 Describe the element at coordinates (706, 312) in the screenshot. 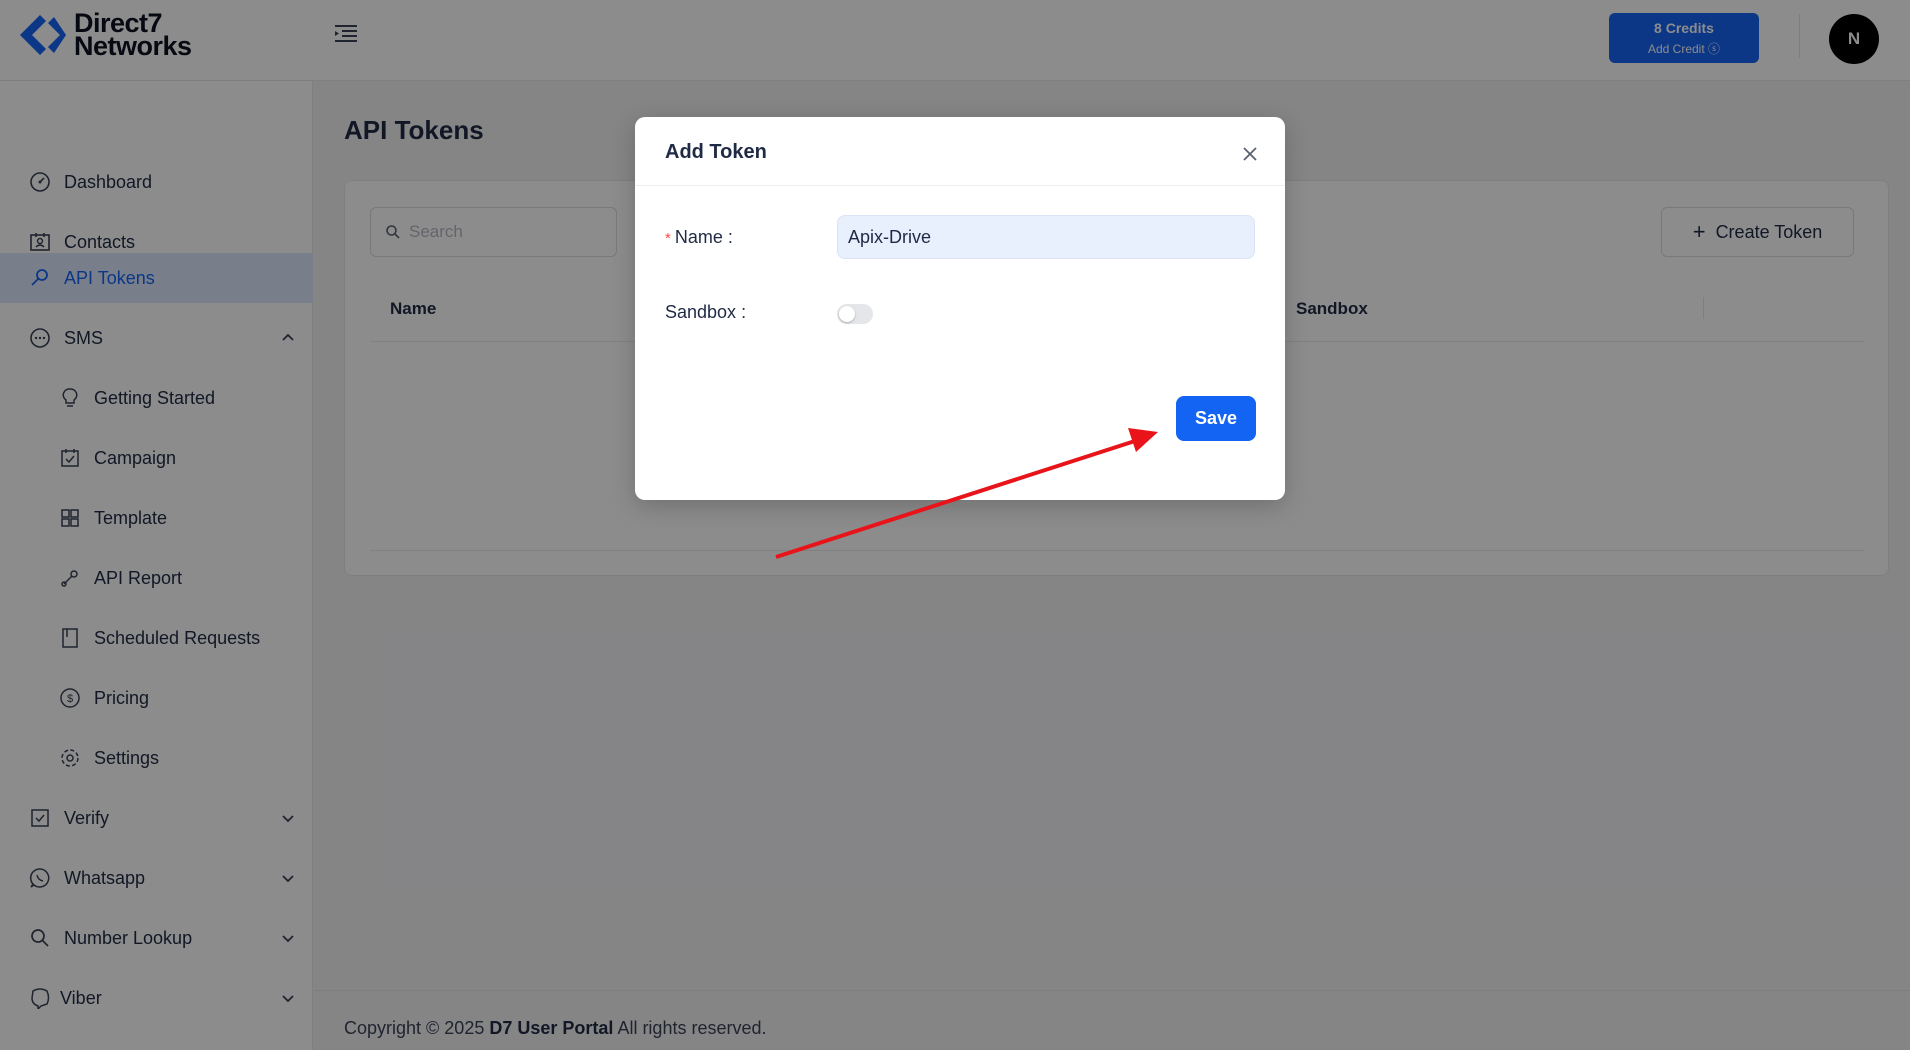

I see `sandbox-field-label: Sandbox :` at that location.